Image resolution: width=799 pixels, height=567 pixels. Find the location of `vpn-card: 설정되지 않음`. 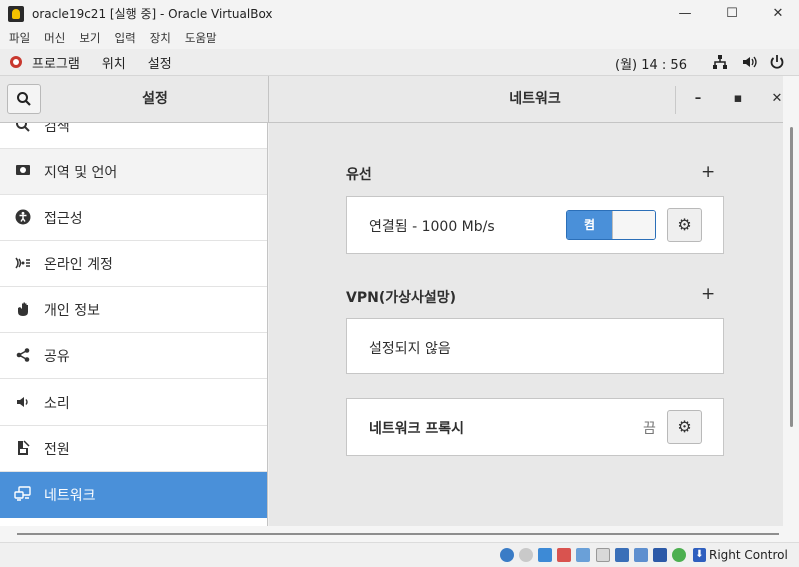

vpn-card: 설정되지 않음 is located at coordinates (535, 346).